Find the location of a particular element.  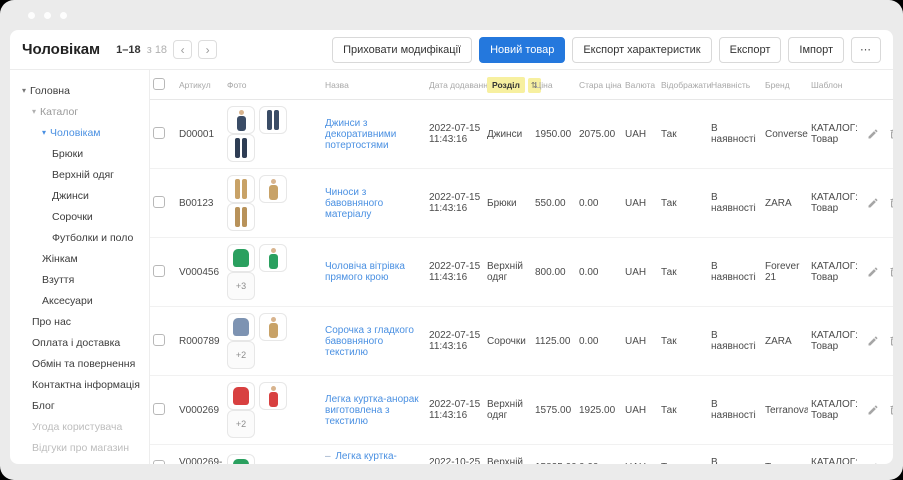

sidebar-item-4: Верхній одяг is located at coordinates (79, 174).